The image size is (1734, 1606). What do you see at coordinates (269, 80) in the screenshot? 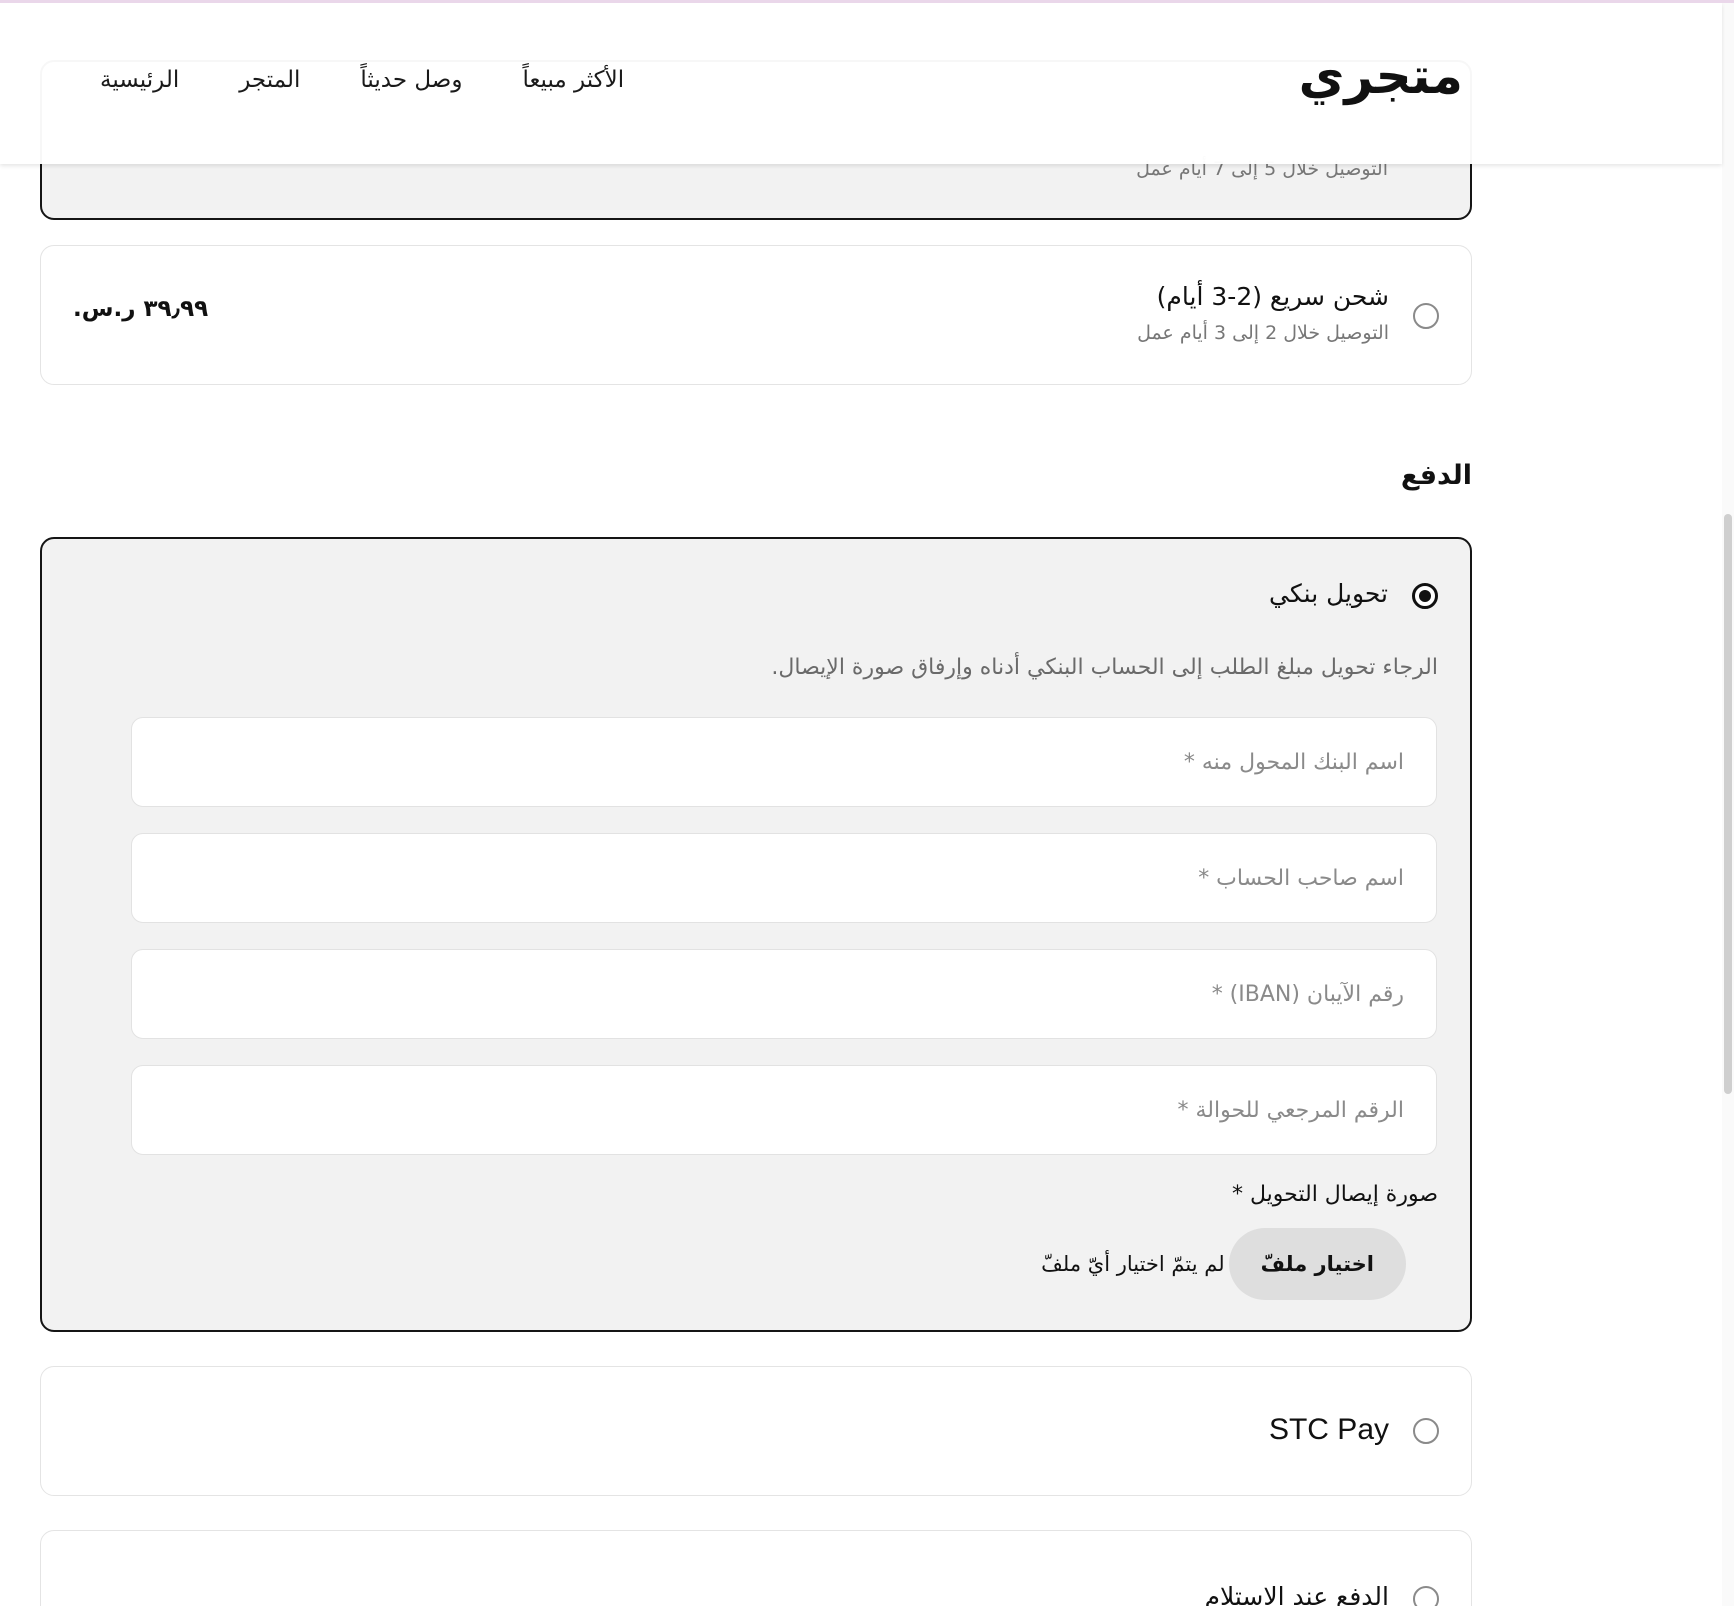
I see `nav-link-shop: المتجر` at bounding box center [269, 80].